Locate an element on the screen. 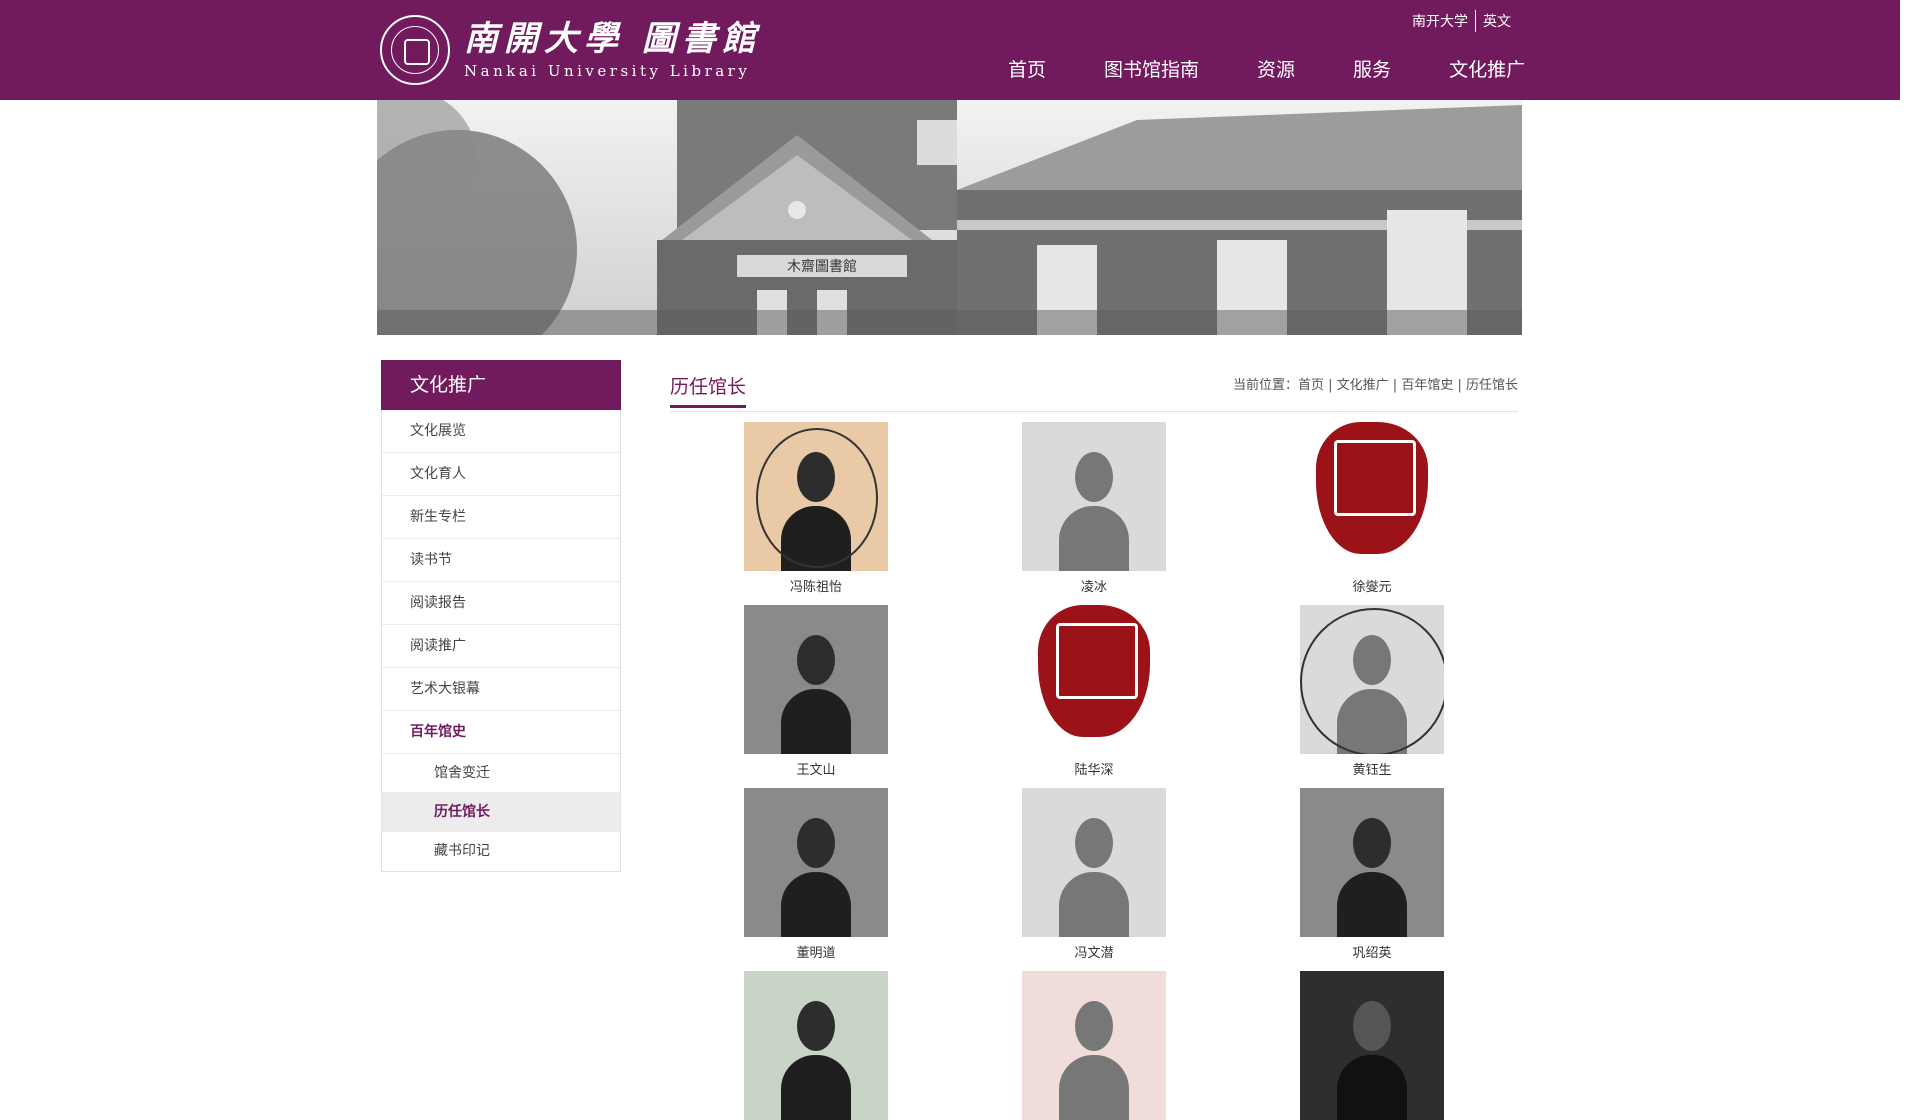 The image size is (1920, 1120). breadcrumb-home: 首页 is located at coordinates (1311, 385).